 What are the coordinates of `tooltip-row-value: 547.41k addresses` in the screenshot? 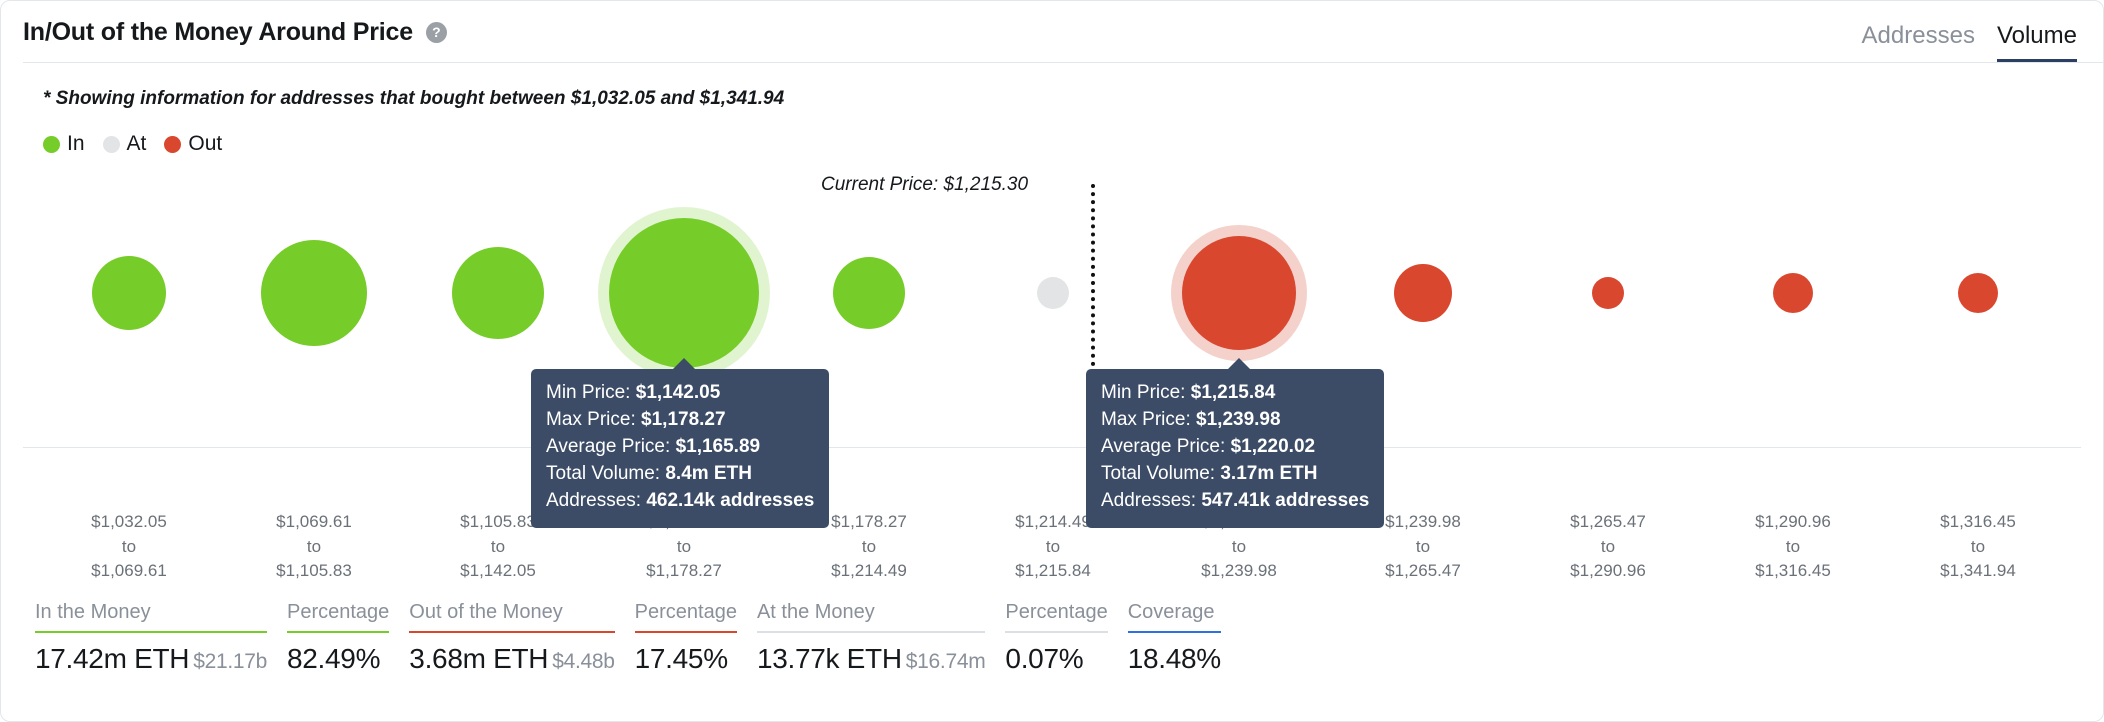 It's located at (1285, 500).